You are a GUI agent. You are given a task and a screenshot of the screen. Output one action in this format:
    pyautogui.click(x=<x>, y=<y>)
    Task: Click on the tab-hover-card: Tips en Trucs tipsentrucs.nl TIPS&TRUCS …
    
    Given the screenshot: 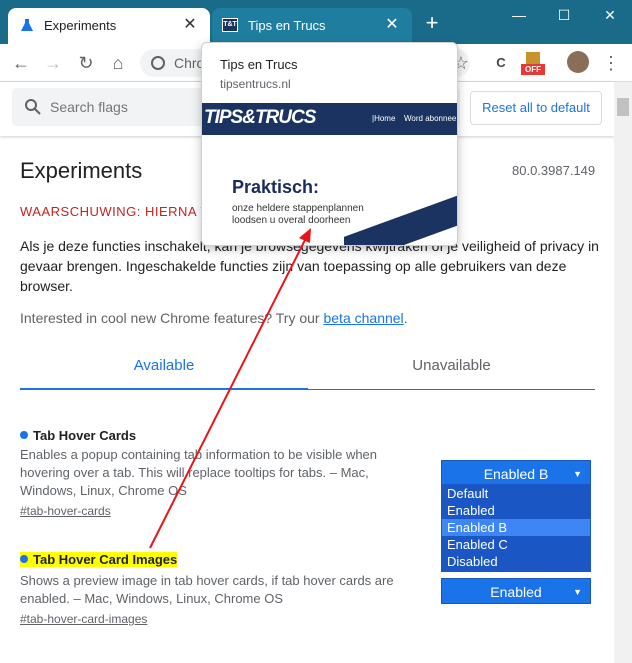 What is the action you would take?
    pyautogui.click(x=329, y=144)
    